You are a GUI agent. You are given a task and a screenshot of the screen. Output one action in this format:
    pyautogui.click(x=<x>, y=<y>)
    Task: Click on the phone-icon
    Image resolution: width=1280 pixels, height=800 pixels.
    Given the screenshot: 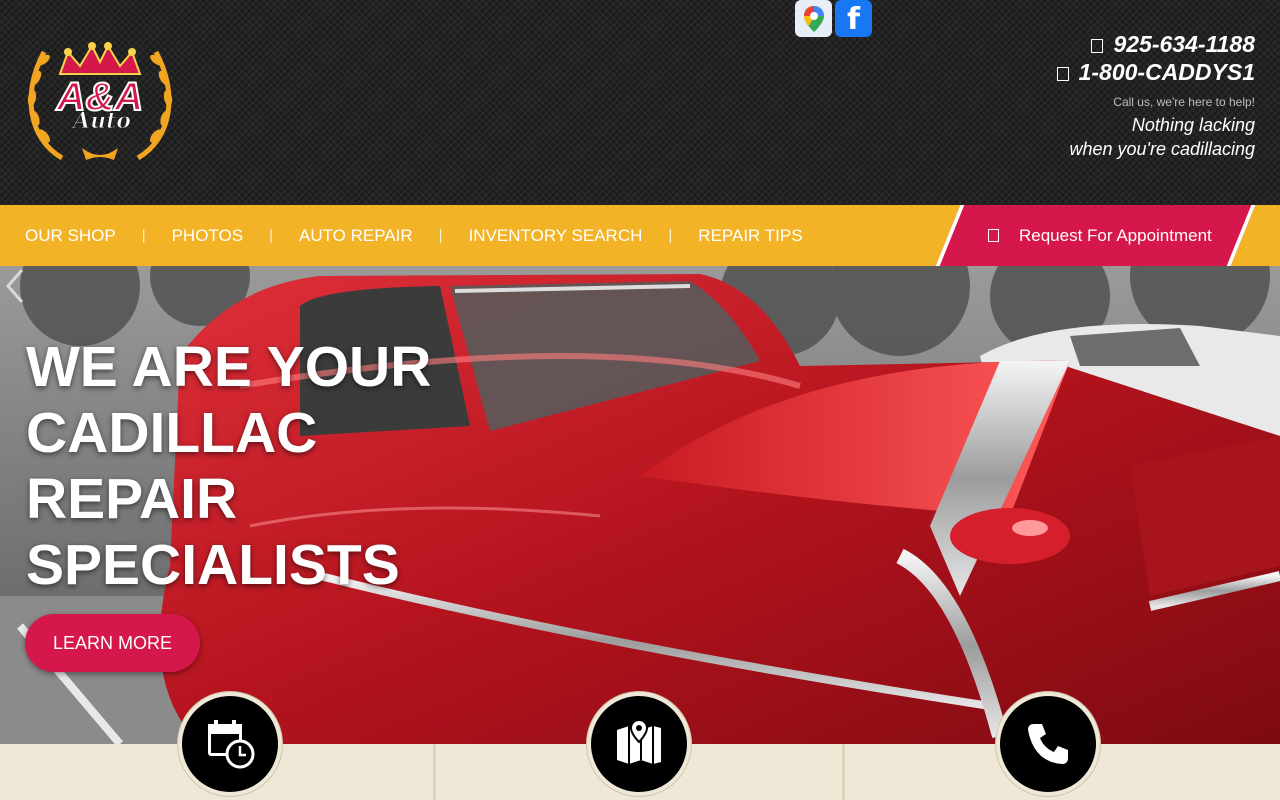 What is the action you would take?
    pyautogui.click(x=1048, y=744)
    